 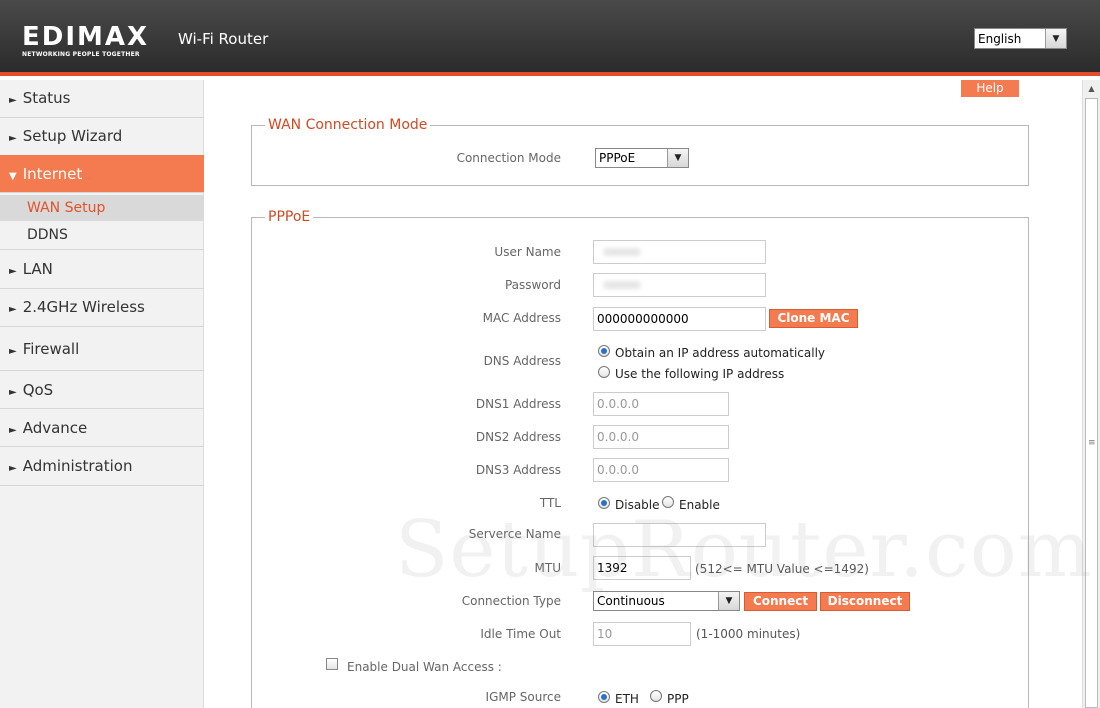 I want to click on sidebar-item-setup-wizard: ► Setup Wizard, so click(x=102, y=137).